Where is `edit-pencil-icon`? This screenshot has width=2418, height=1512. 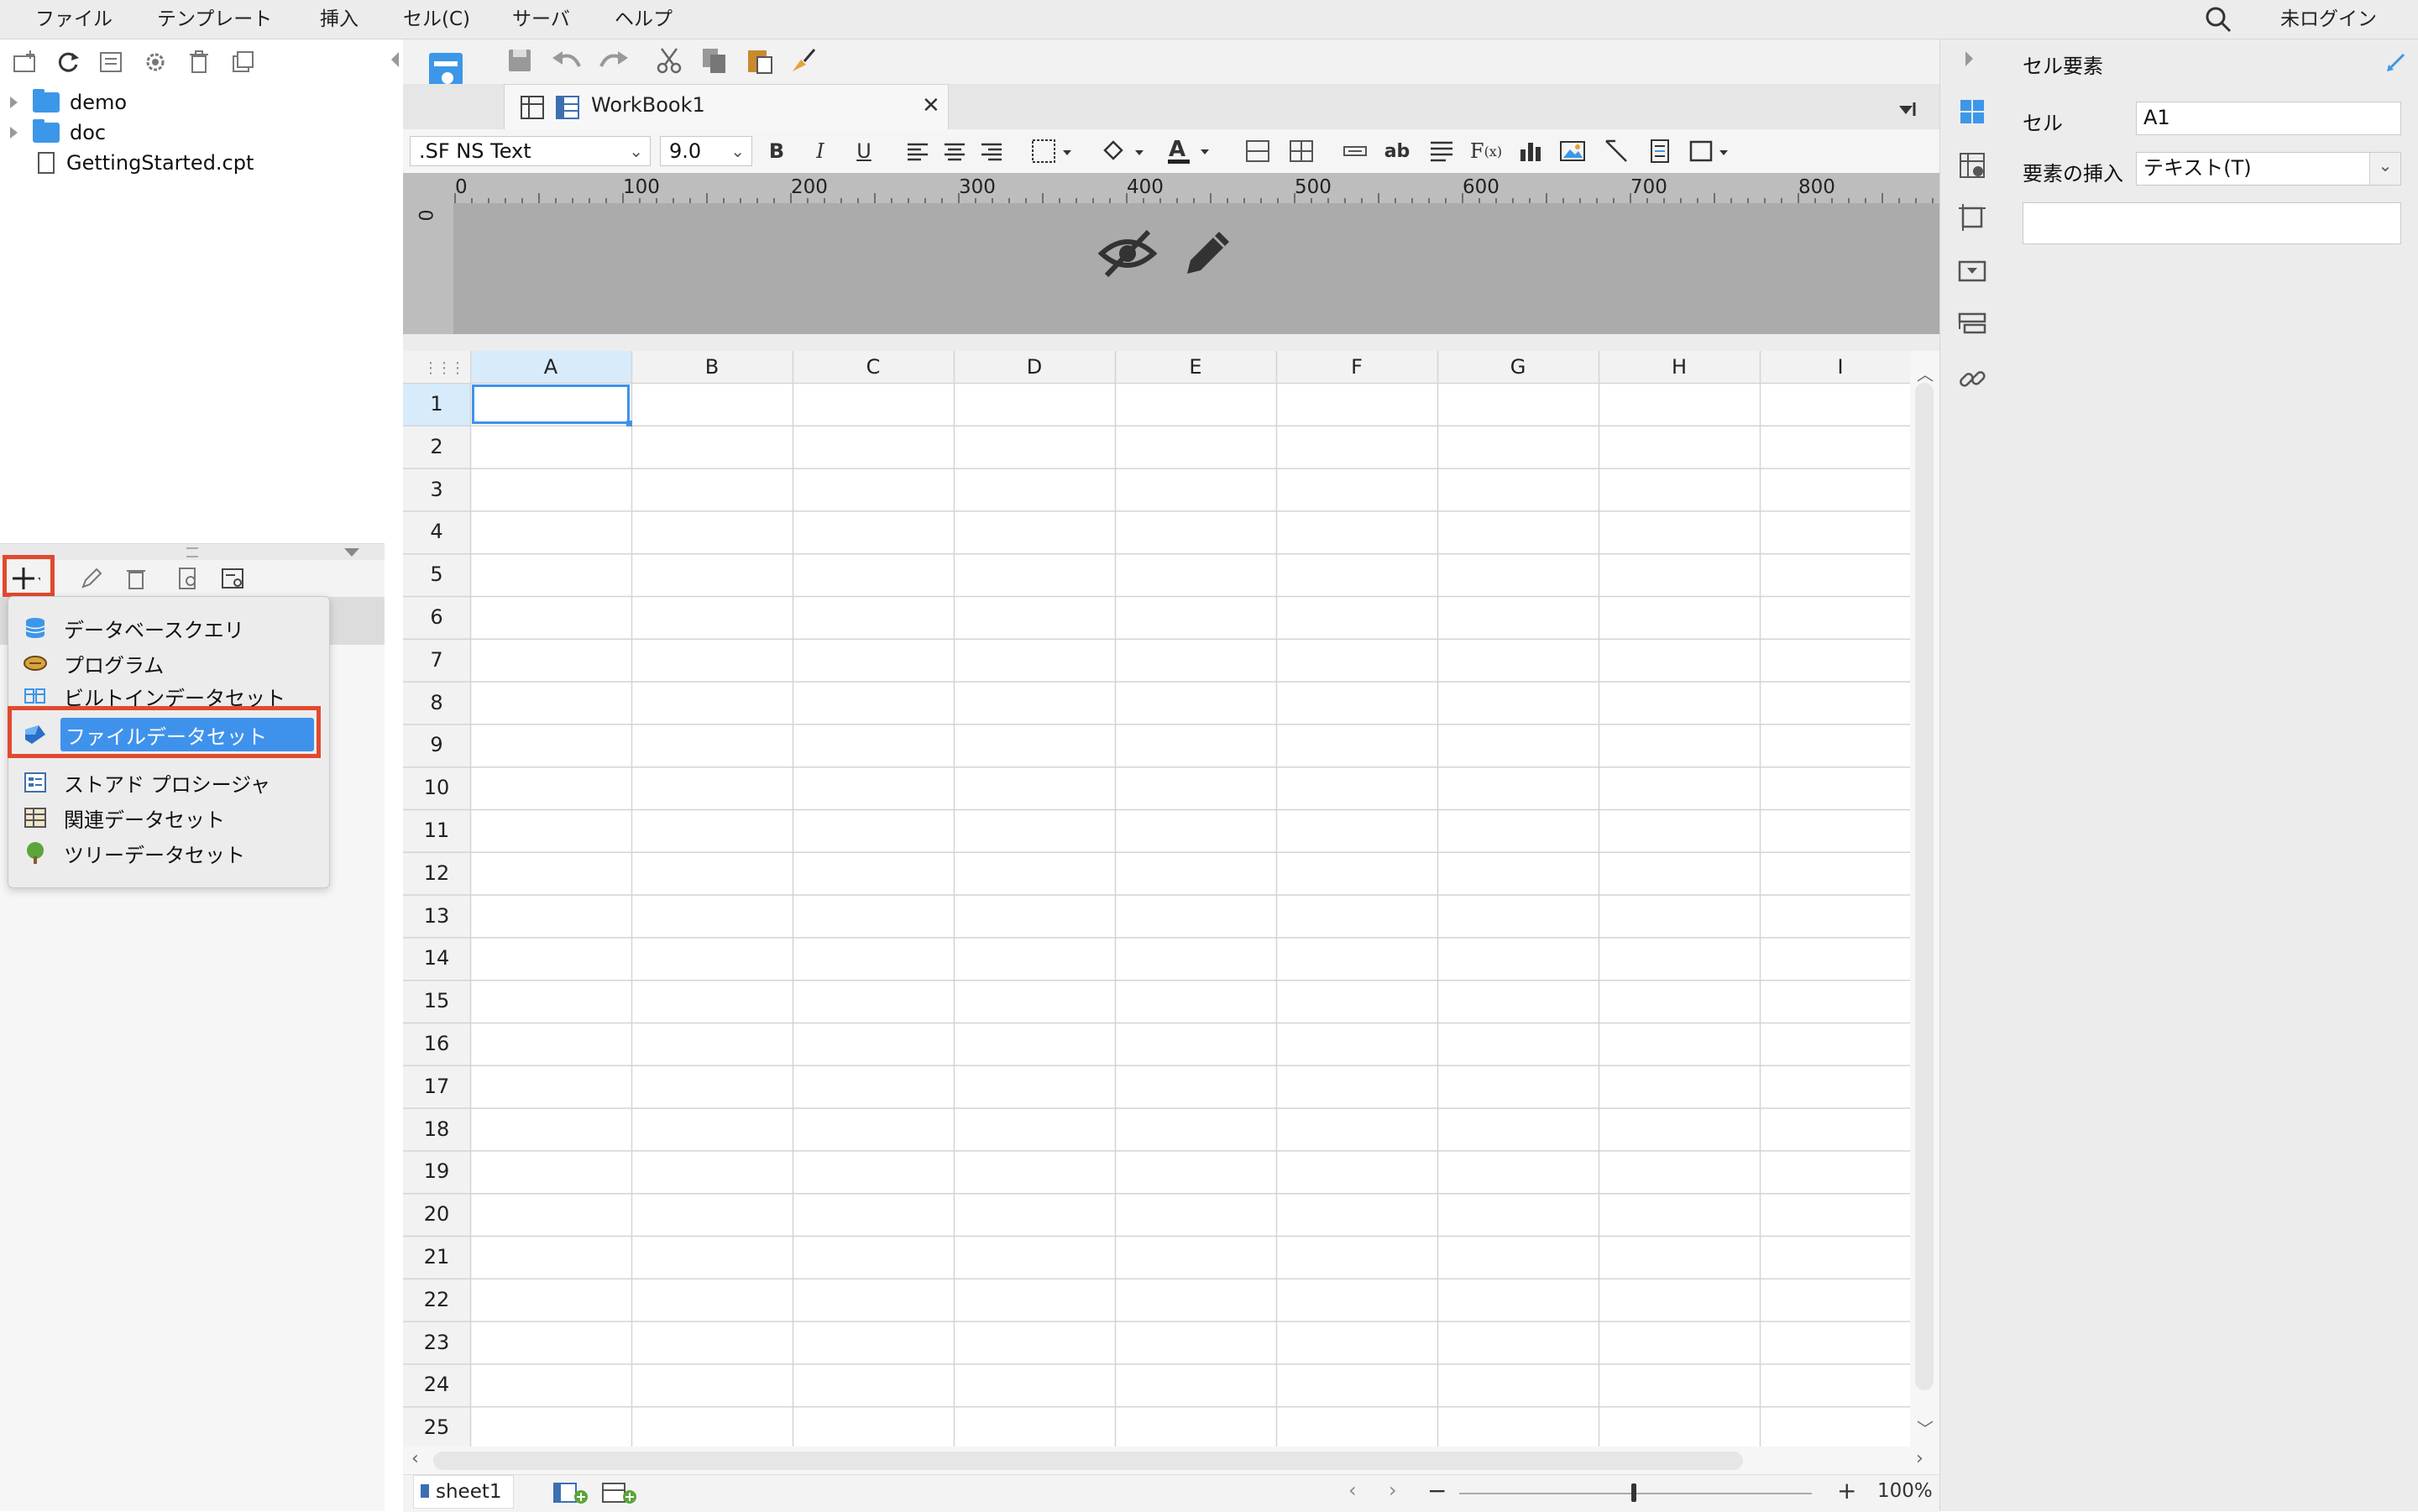 edit-pencil-icon is located at coordinates (1209, 252).